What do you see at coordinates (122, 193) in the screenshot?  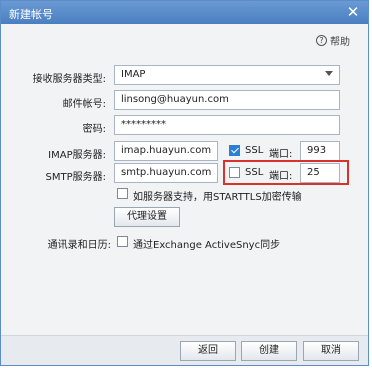 I see `starttls-checkbox` at bounding box center [122, 193].